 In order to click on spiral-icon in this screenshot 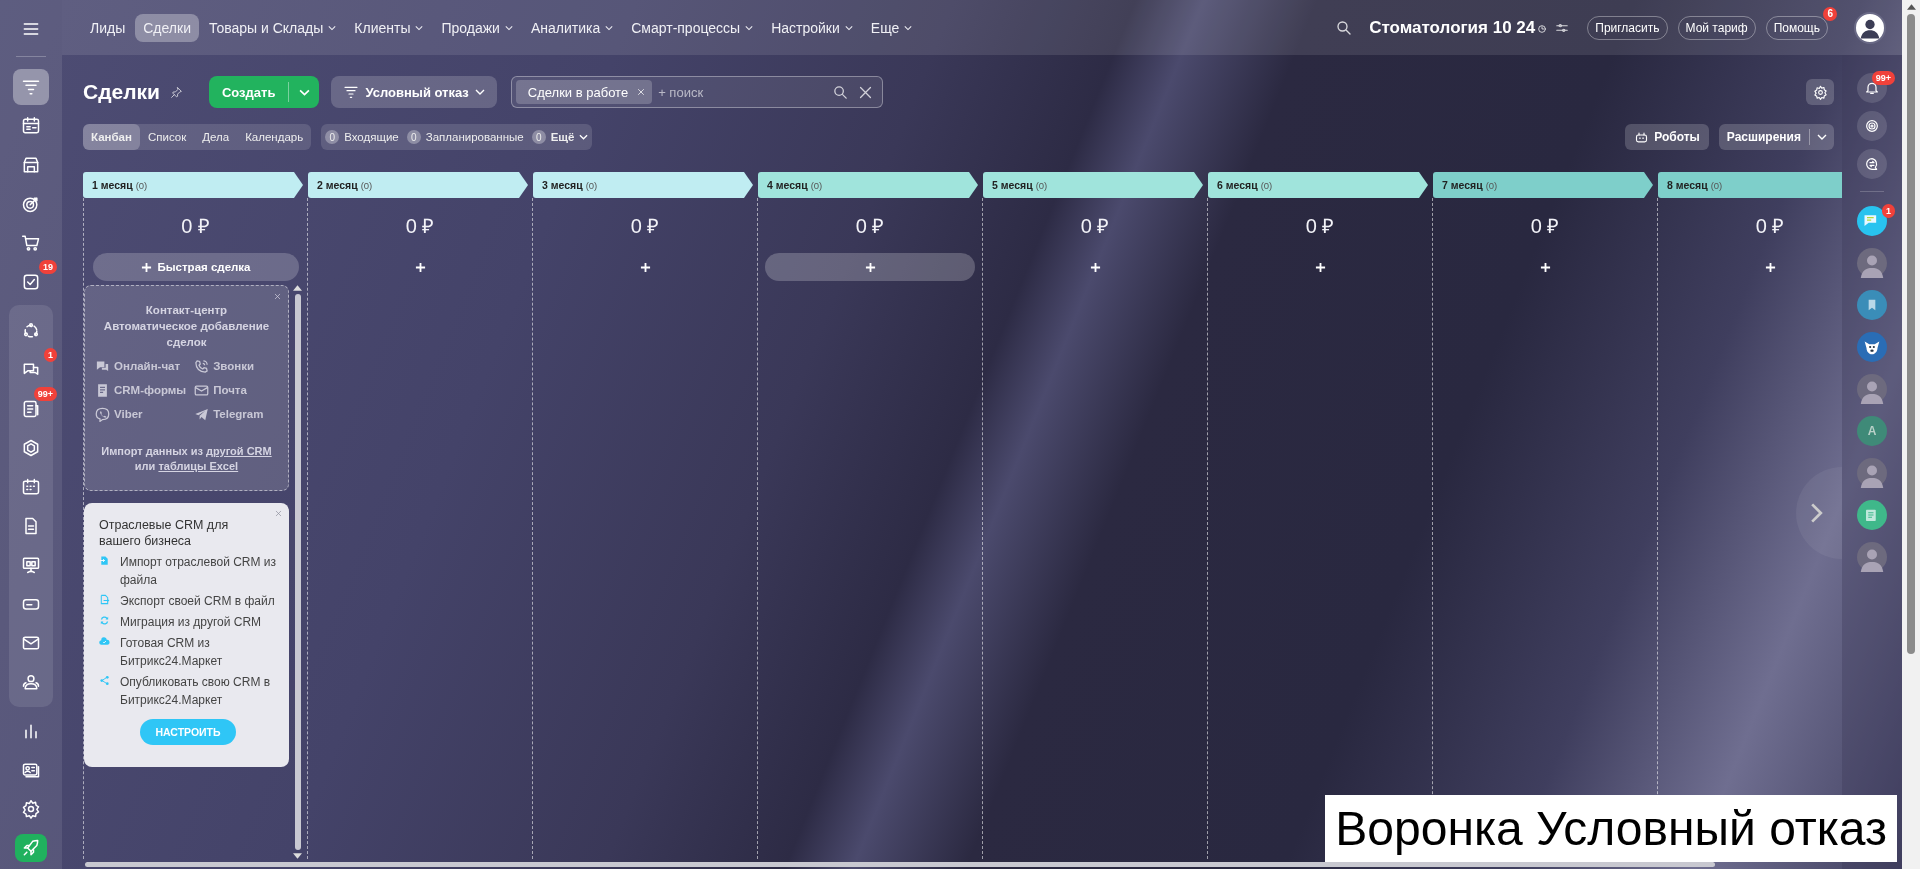, I will do `click(1872, 126)`.